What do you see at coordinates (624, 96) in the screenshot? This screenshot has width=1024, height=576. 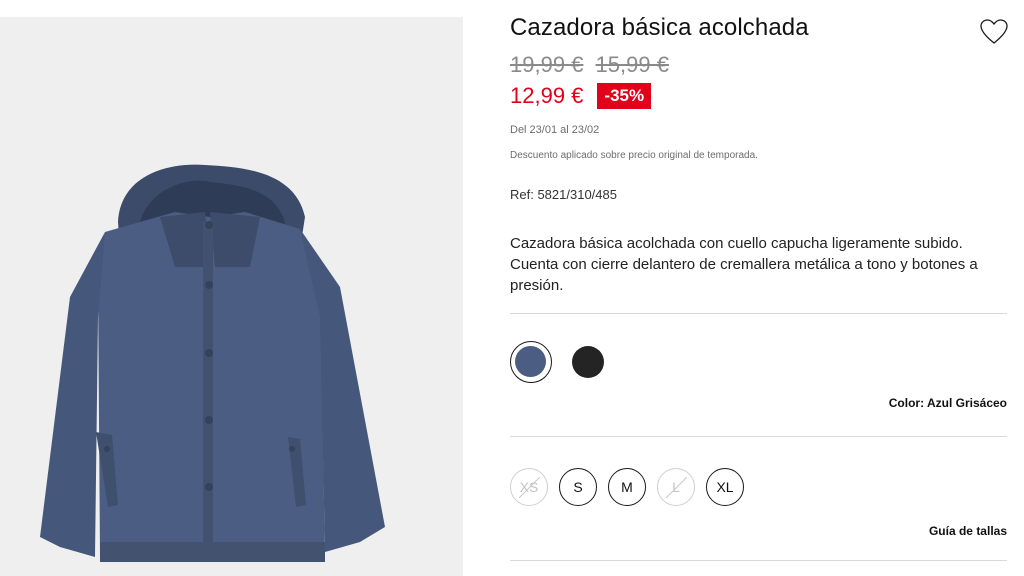 I see `discount-badge: -35%` at bounding box center [624, 96].